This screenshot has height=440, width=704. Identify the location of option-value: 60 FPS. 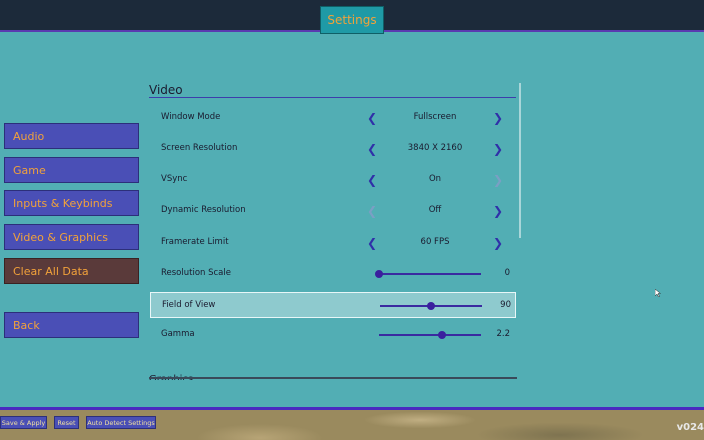
(435, 242).